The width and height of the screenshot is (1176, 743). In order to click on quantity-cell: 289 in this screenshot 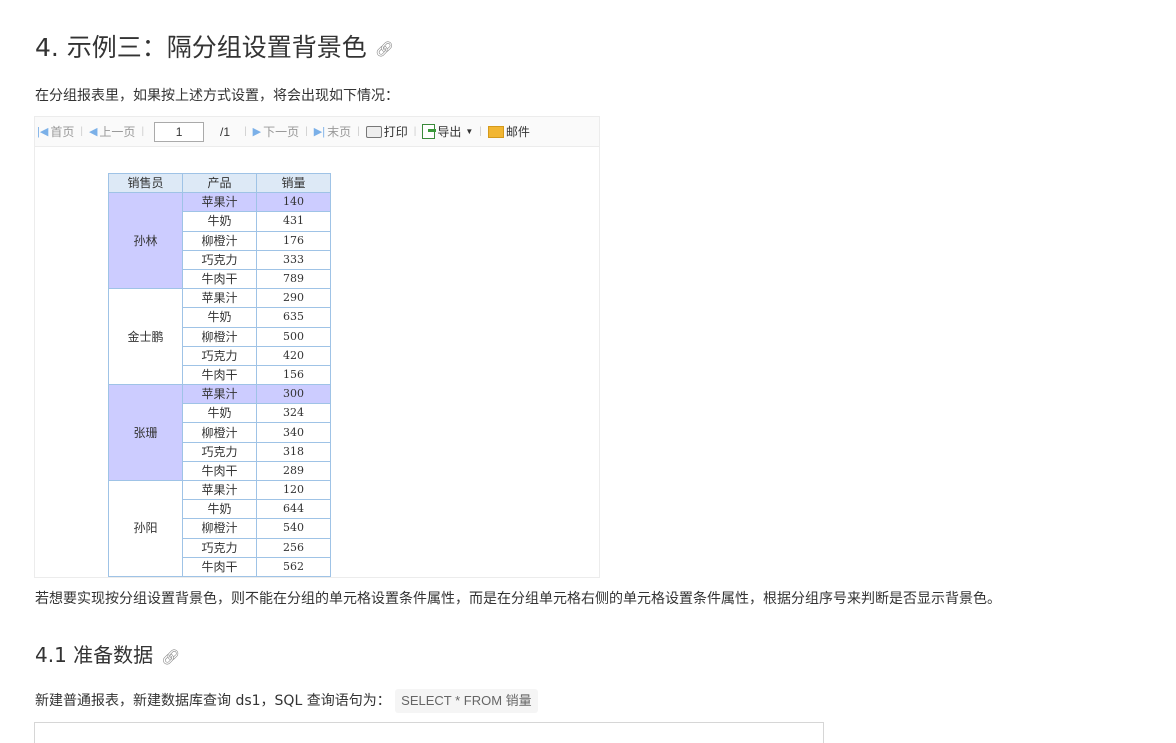, I will do `click(293, 471)`.